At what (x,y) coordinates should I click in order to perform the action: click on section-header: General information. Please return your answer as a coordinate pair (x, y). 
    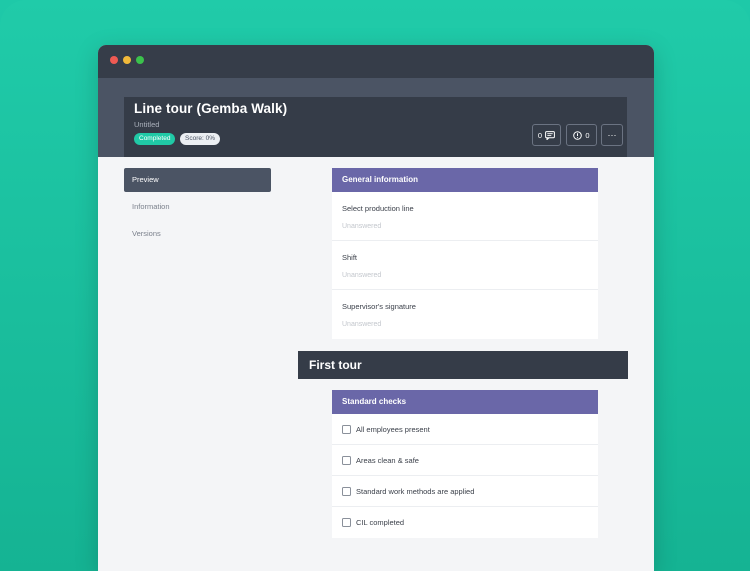
    Looking at the image, I should click on (465, 180).